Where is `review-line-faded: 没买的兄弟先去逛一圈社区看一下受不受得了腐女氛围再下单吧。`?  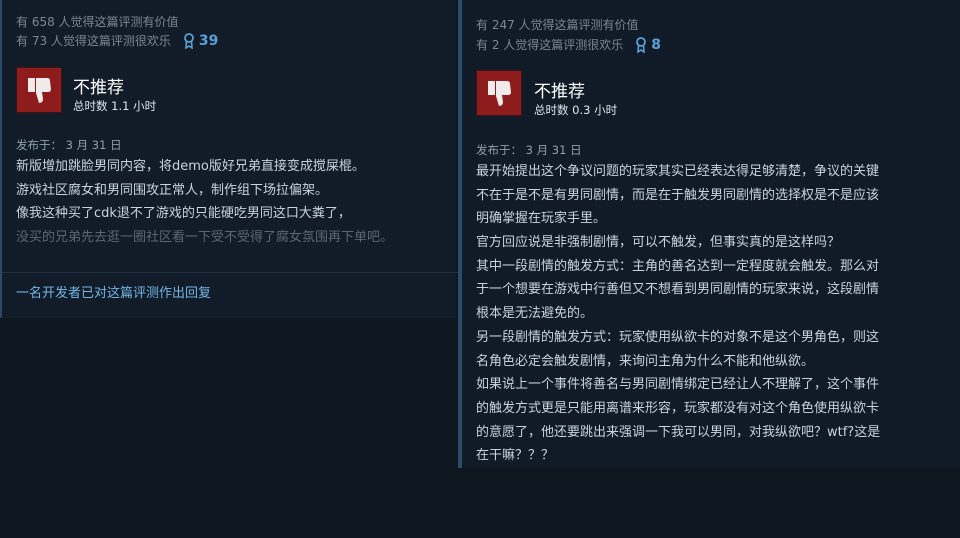 review-line-faded: 没买的兄弟先去逛一圈社区看一下受不受得了腐女氛围再下单吧。 is located at coordinates (205, 238).